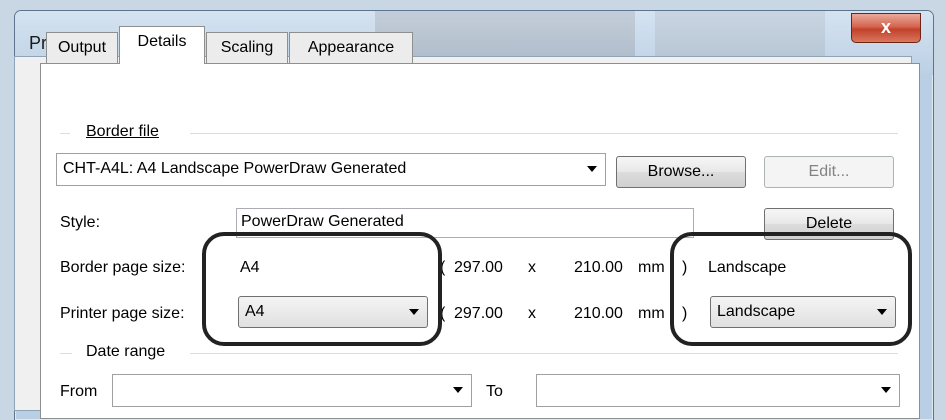 The height and width of the screenshot is (420, 946). What do you see at coordinates (494, 391) in the screenshot?
I see `to-label: To` at bounding box center [494, 391].